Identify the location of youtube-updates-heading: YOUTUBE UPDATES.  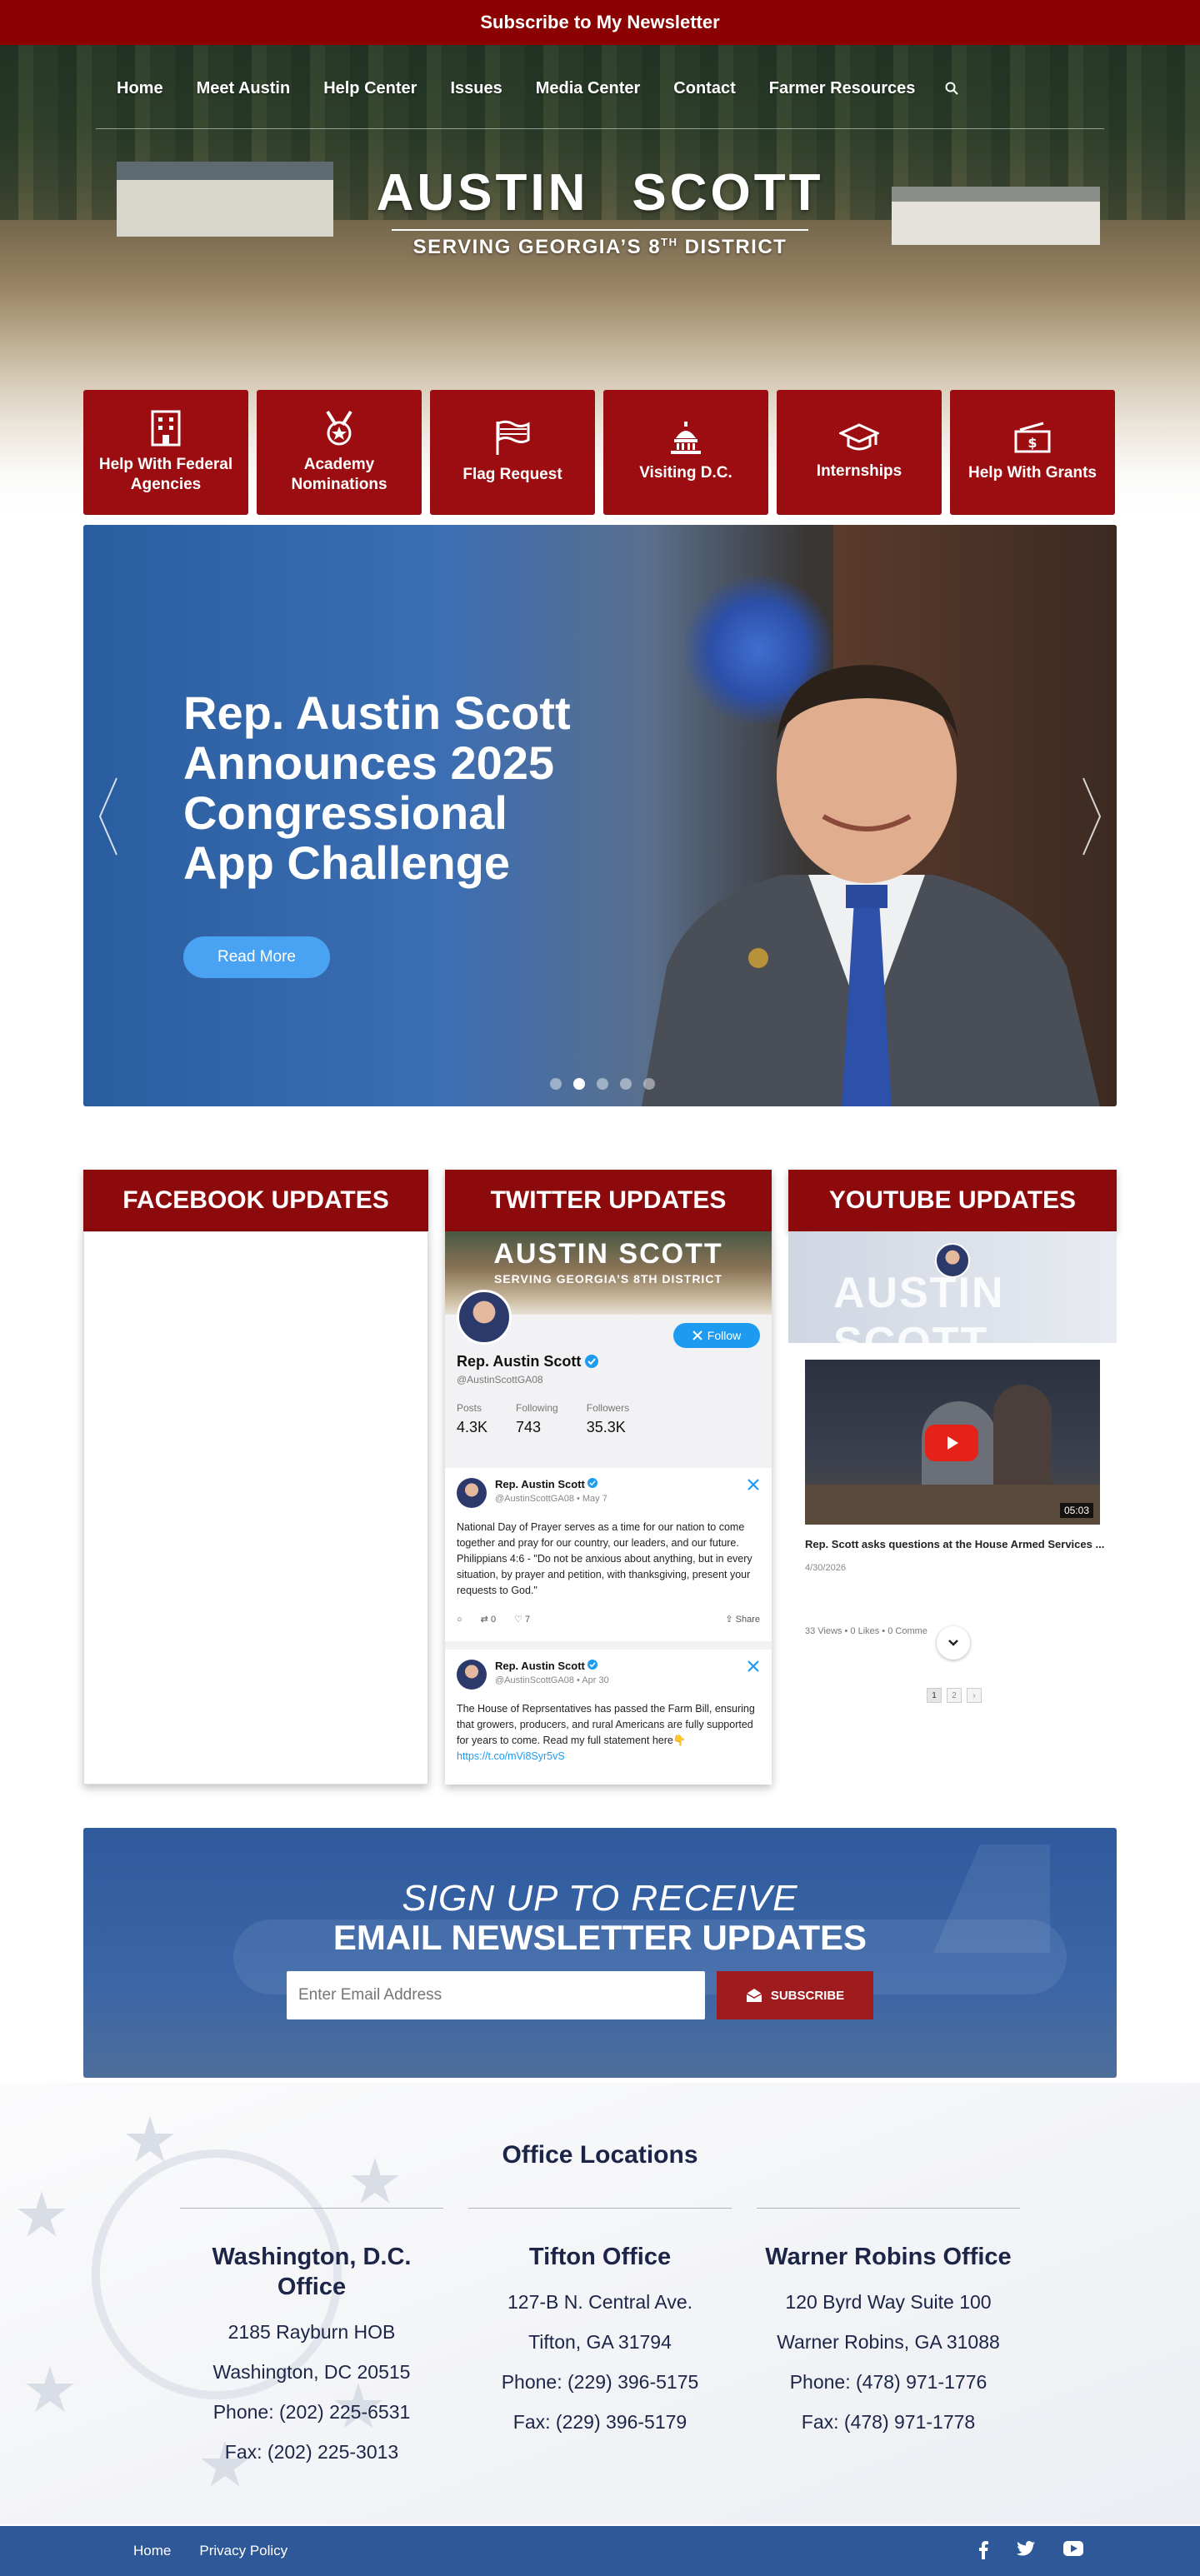
(952, 1200).